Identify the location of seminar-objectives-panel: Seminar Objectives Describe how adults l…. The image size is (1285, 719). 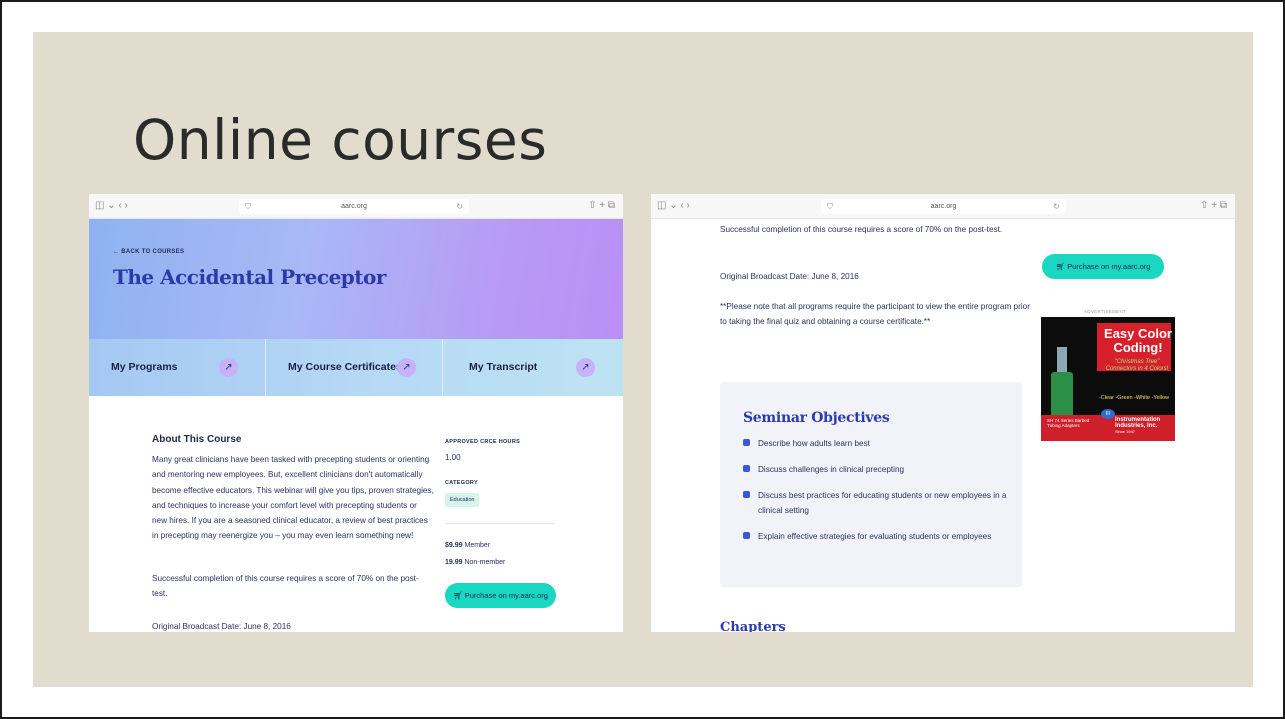
(871, 484).